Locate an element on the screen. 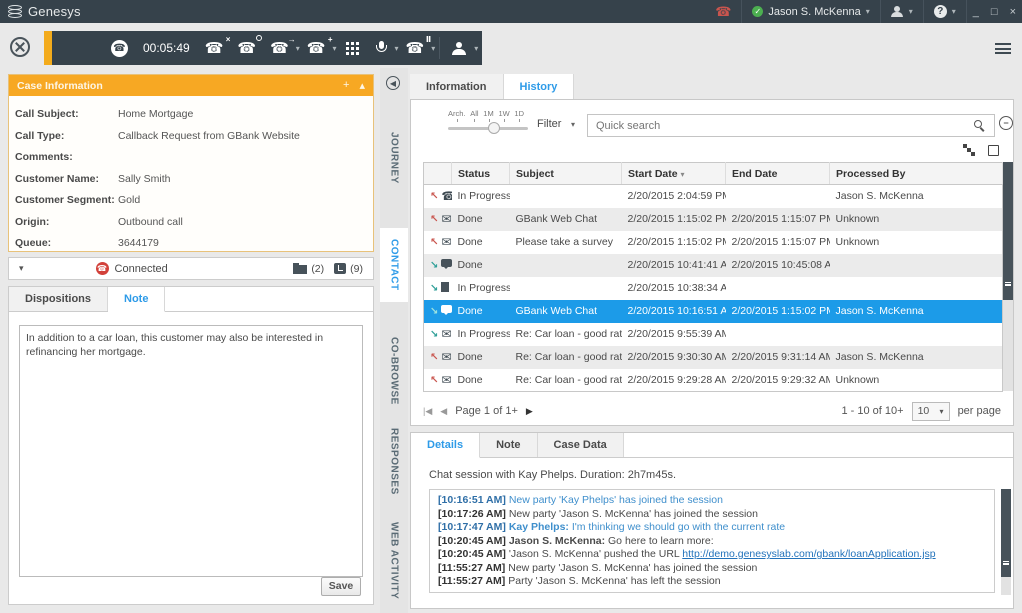 This screenshot has width=1022, height=613. next-page-button: ▶ is located at coordinates (529, 411).